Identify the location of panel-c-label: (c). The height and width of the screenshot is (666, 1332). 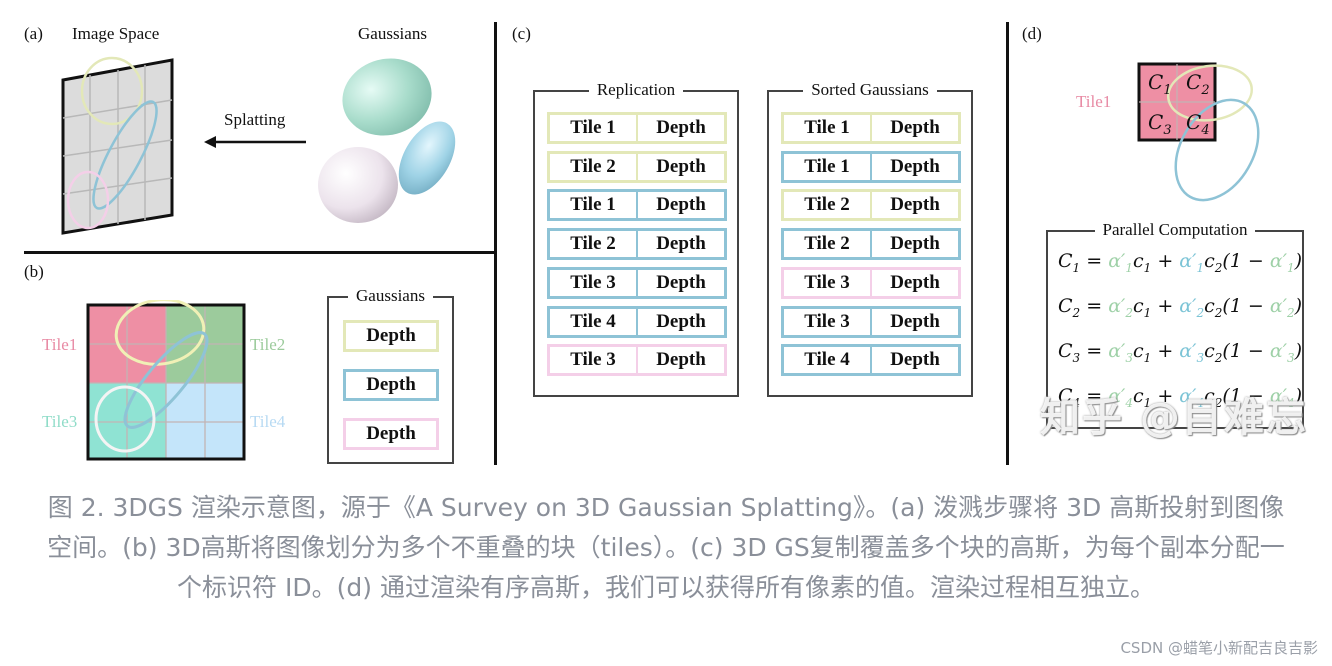
(521, 33).